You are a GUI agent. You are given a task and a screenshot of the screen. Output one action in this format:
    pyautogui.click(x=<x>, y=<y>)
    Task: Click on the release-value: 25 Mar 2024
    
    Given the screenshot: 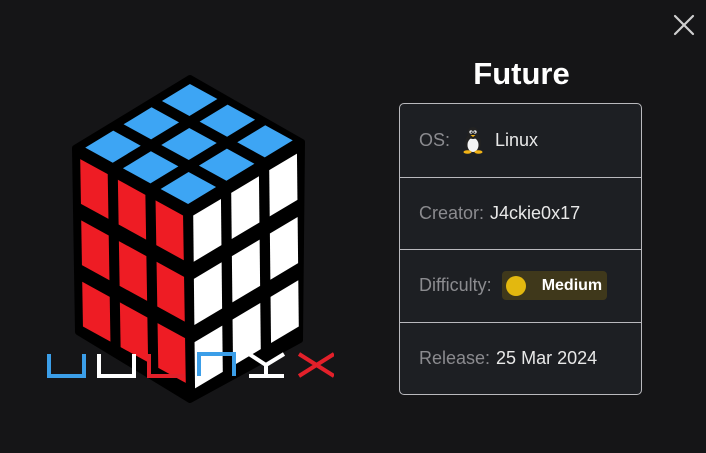 What is the action you would take?
    pyautogui.click(x=547, y=357)
    